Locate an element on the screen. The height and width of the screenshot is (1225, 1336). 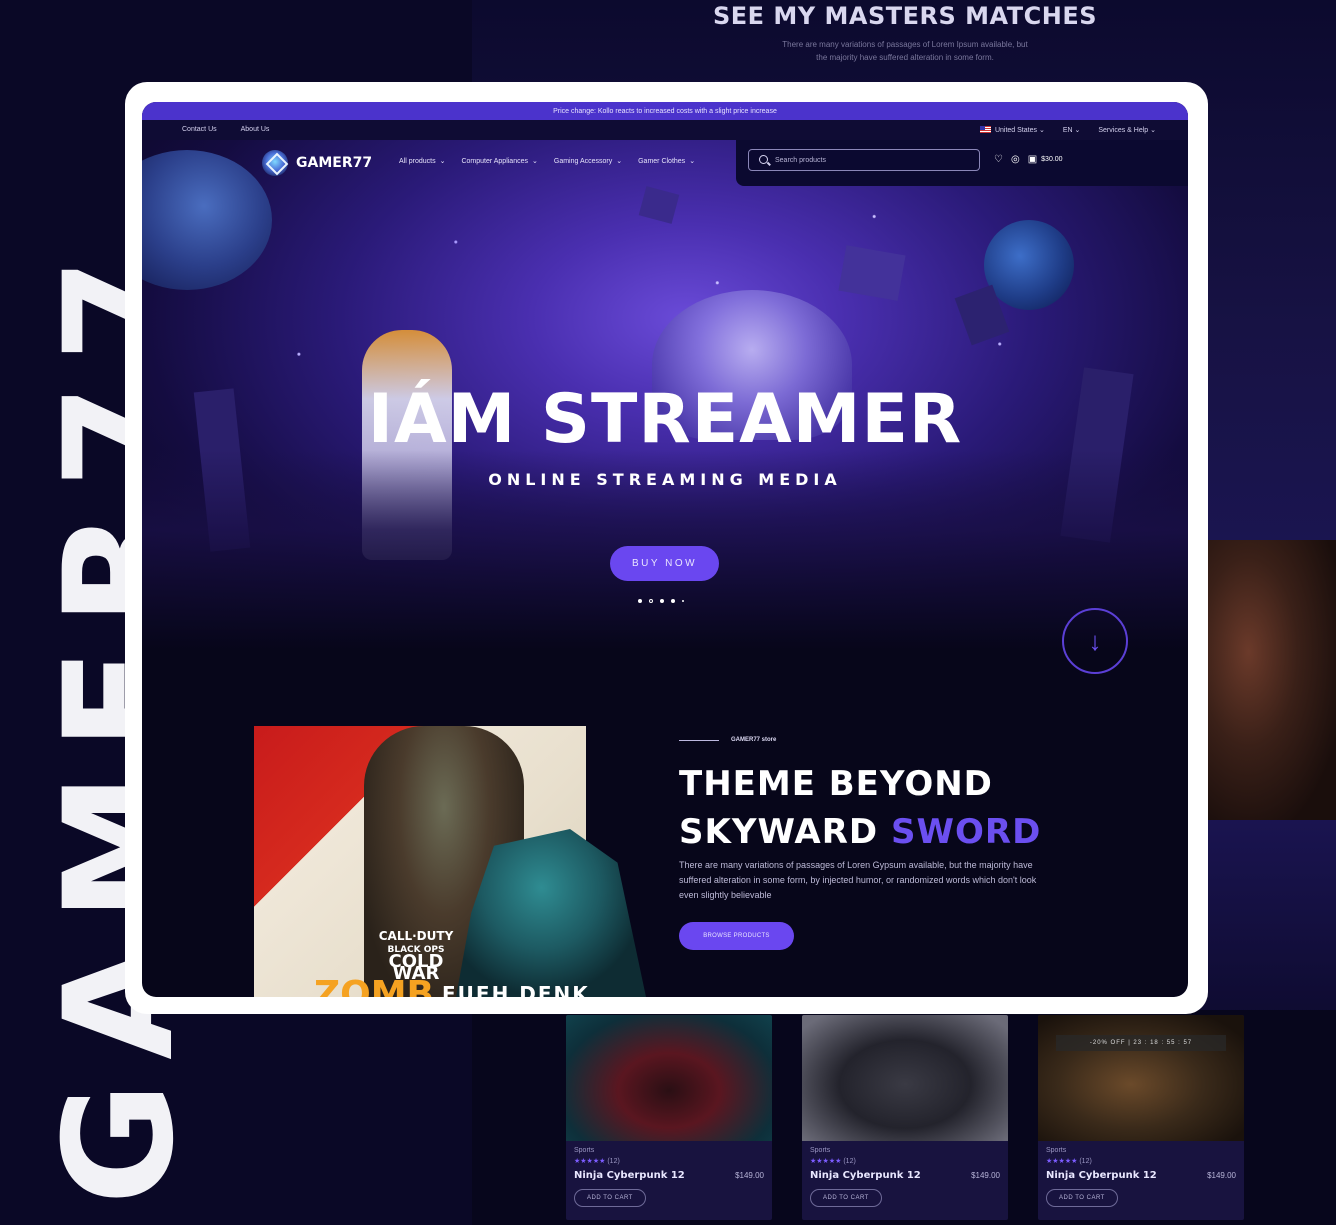
background-car-image is located at coordinates (1263, 680).